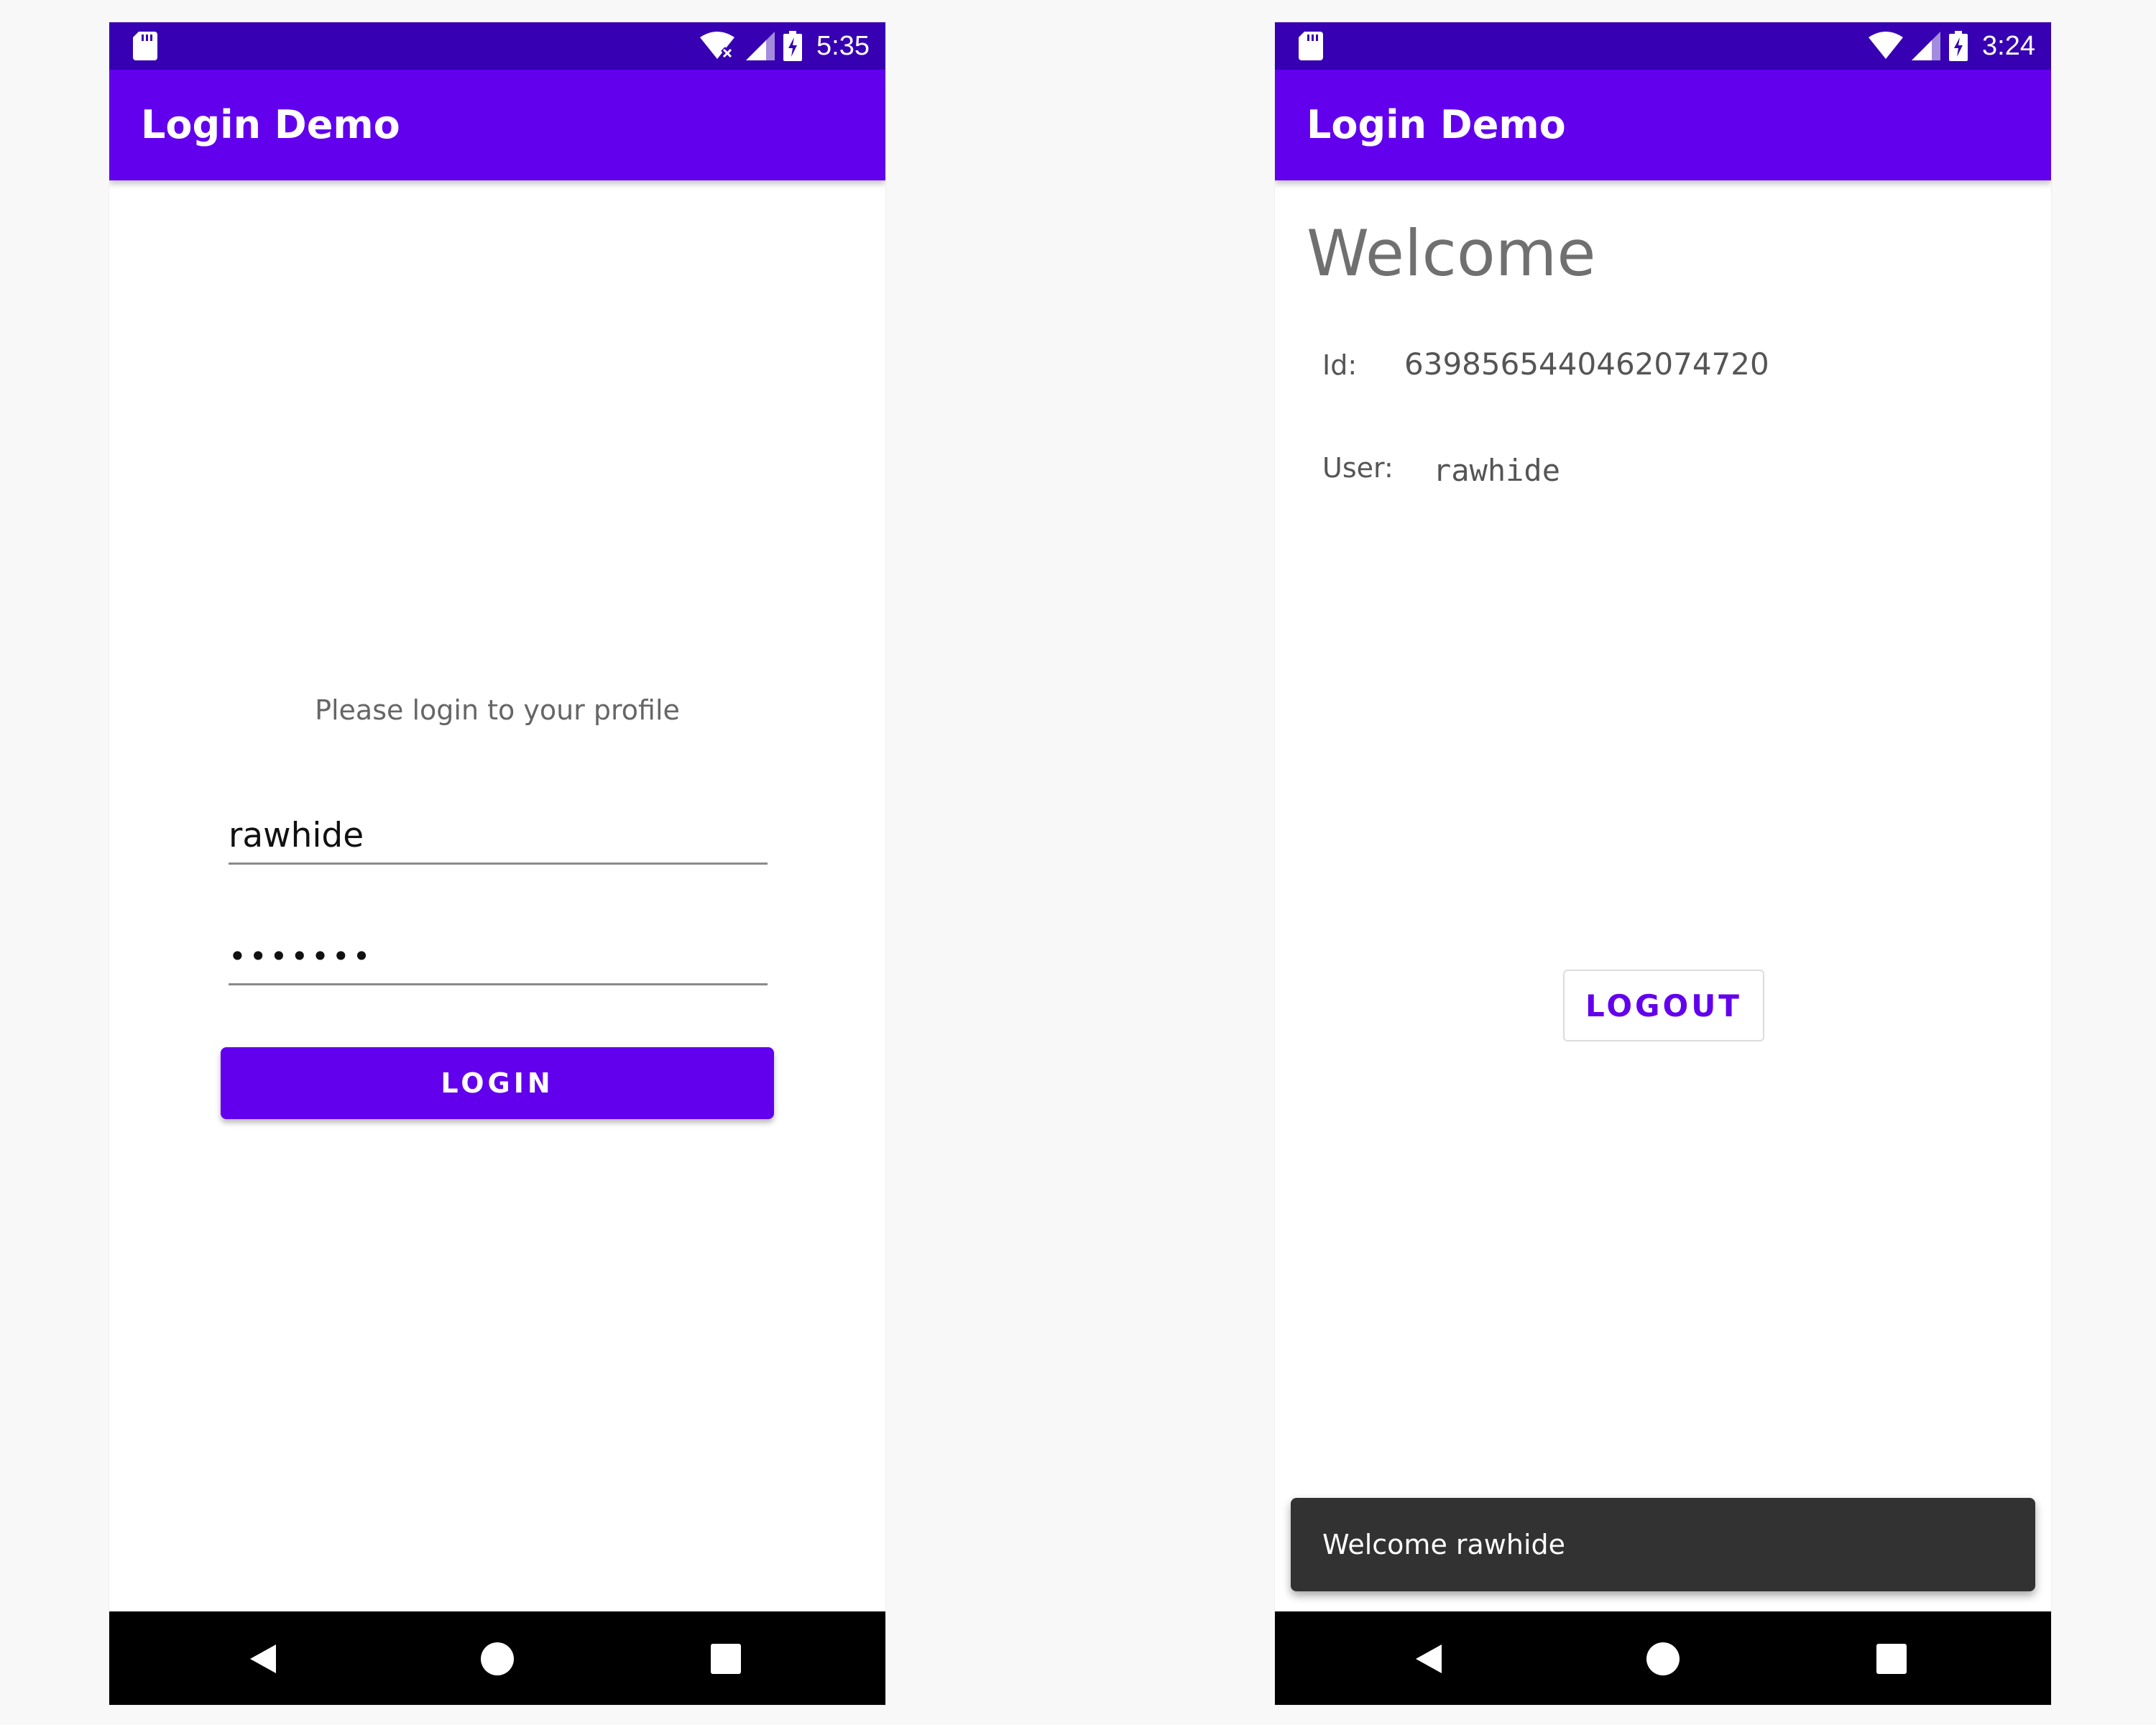 This screenshot has height=1725, width=2156. I want to click on status-icons: 5:35, so click(785, 46).